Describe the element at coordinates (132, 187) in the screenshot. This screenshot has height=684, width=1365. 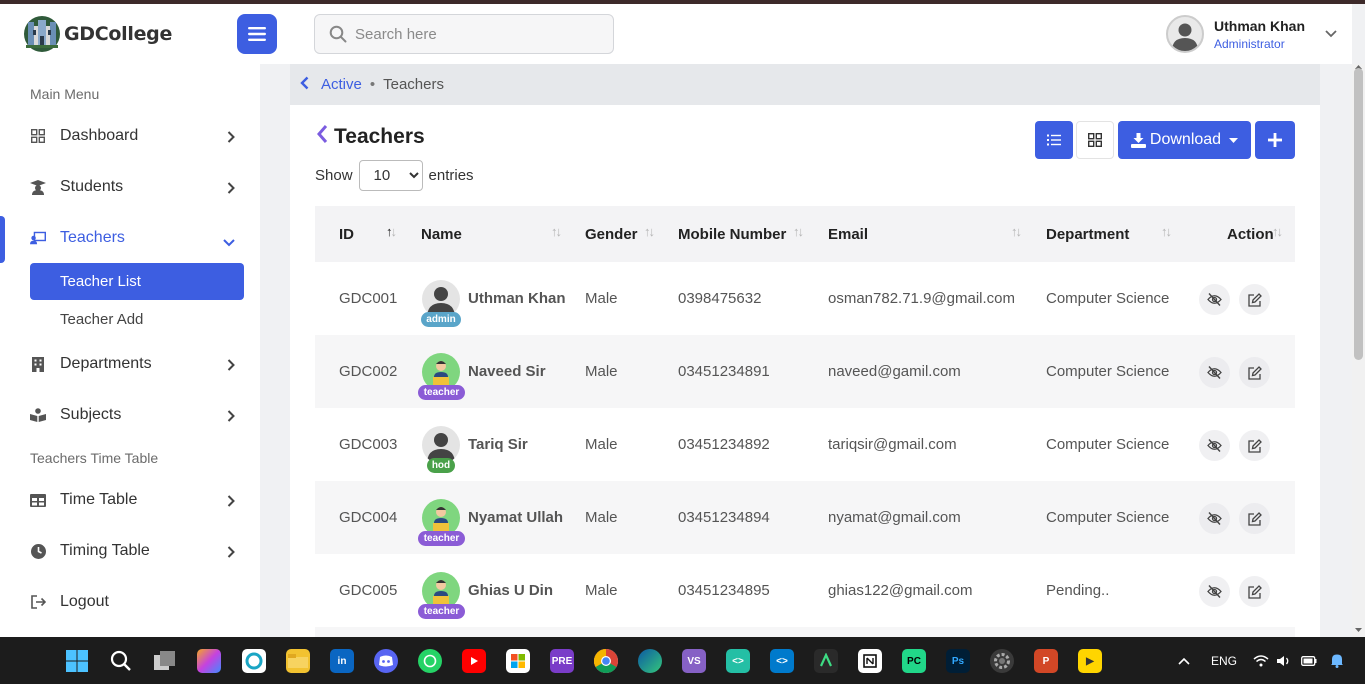
I see `sidebar-item-students: Students` at that location.